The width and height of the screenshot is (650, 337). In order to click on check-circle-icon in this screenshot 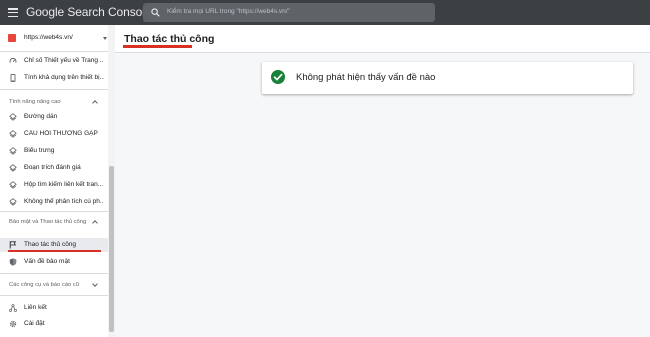, I will do `click(278, 77)`.